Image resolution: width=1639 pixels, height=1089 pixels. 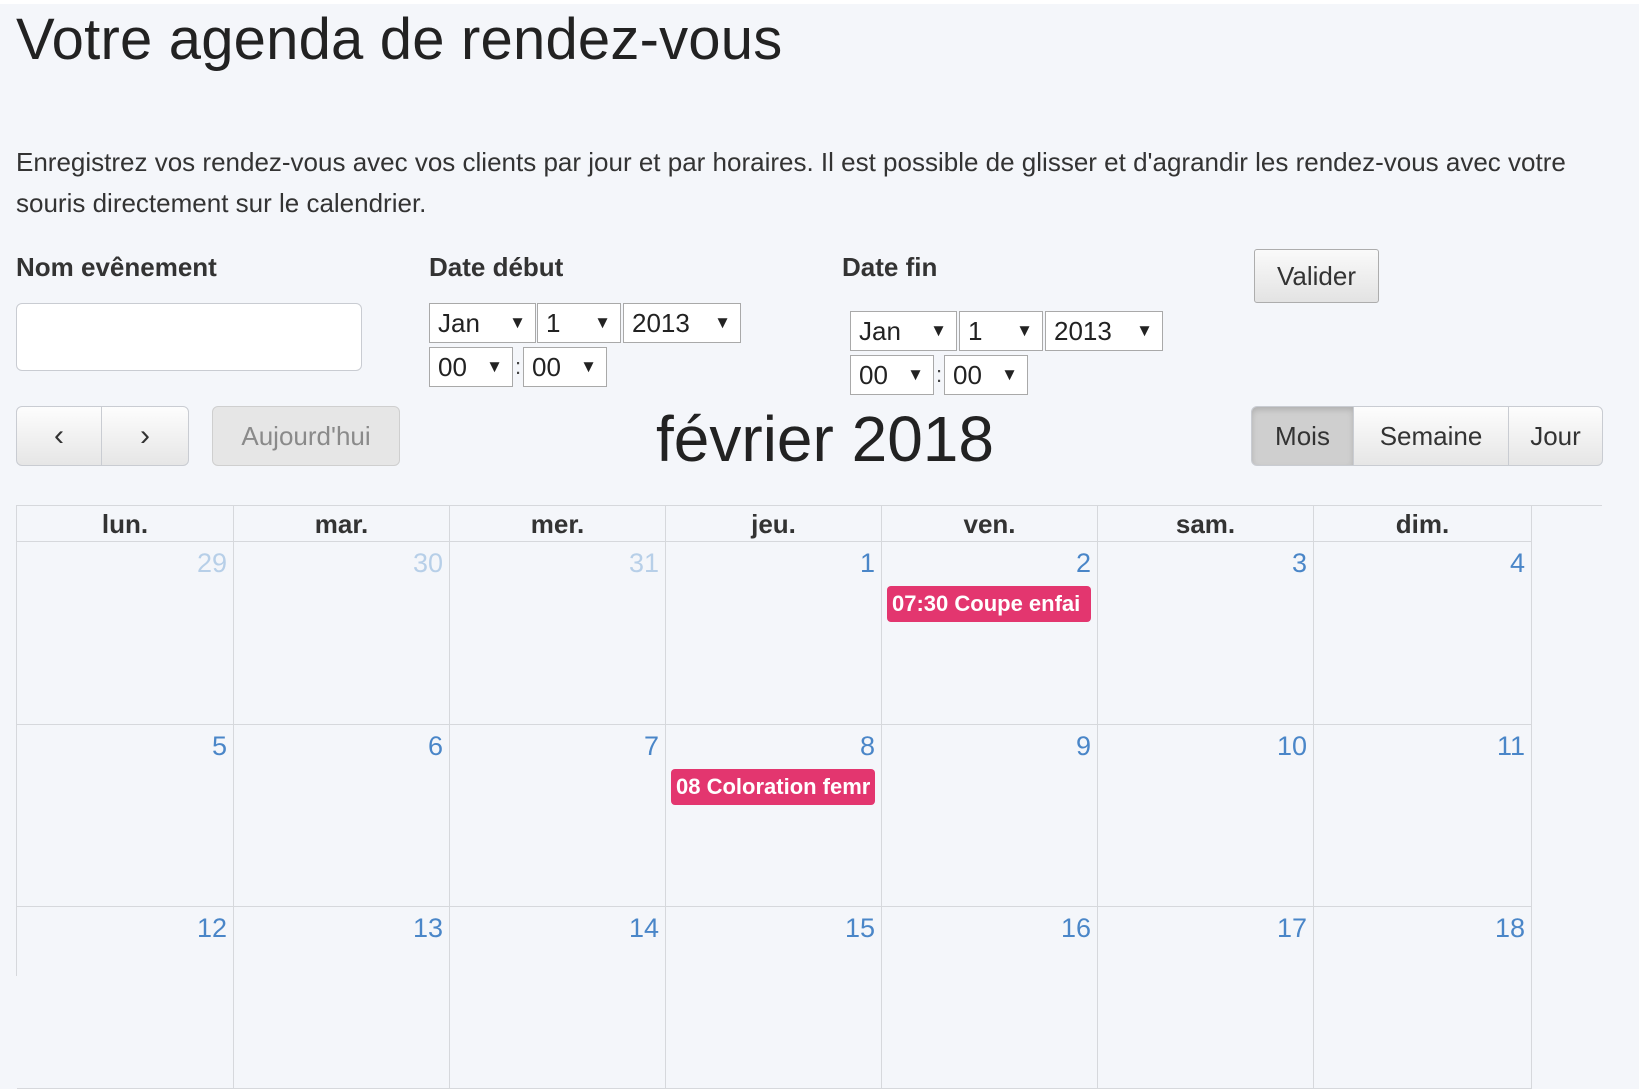 What do you see at coordinates (819, 2) in the screenshot?
I see `top-border` at bounding box center [819, 2].